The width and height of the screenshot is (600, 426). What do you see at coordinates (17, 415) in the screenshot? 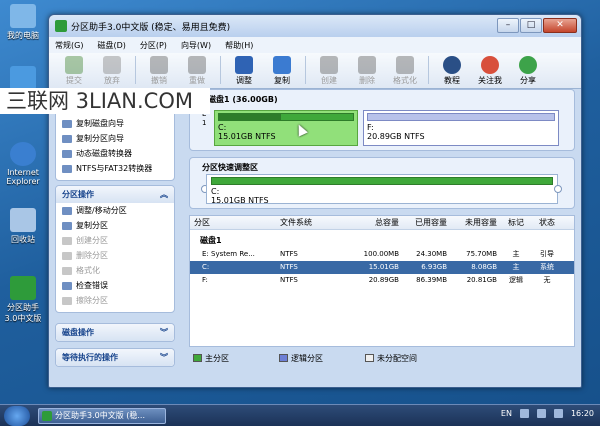
I see `start-button` at bounding box center [17, 415].